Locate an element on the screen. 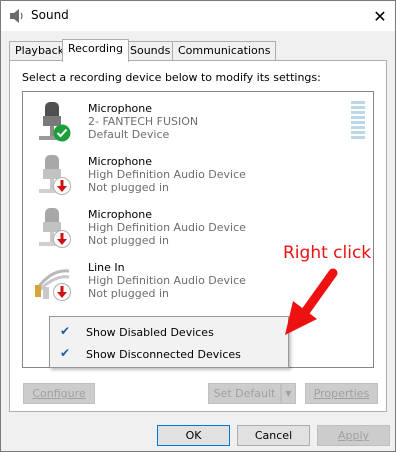 Image resolution: width=396 pixels, height=452 pixels. device-name: Line In is located at coordinates (106, 267).